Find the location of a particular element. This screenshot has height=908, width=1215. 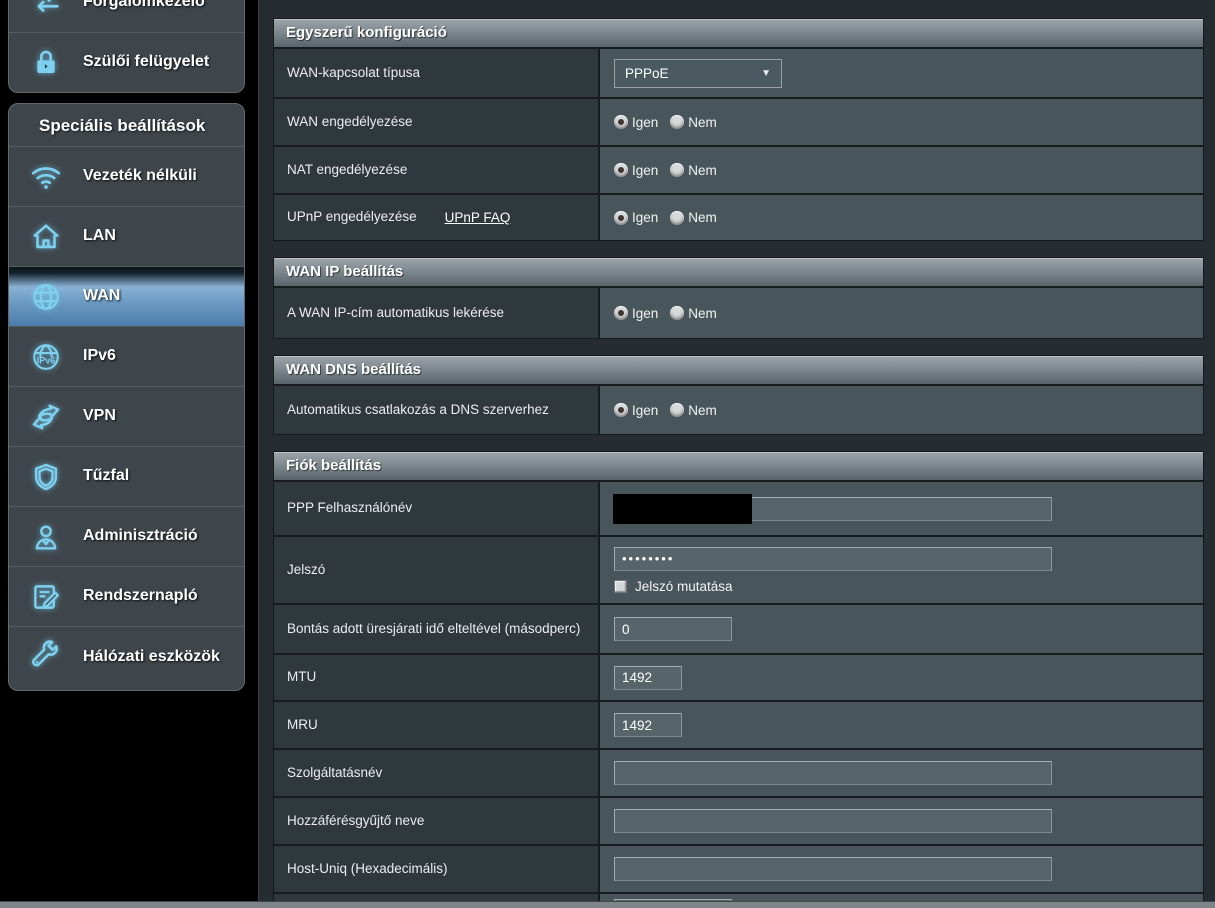

setting-label-cell: UPnP engedélyezése UPnP FAQ is located at coordinates (437, 217).